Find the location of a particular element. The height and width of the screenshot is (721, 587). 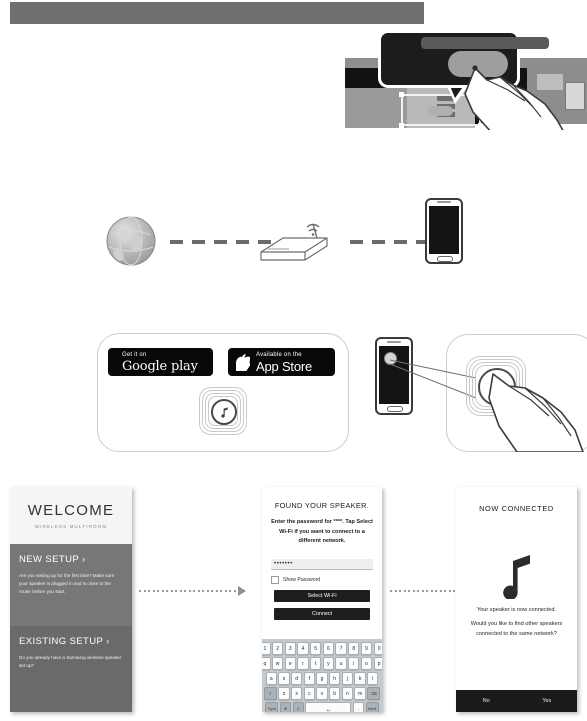

wifi-router-icon is located at coordinates (294, 242).